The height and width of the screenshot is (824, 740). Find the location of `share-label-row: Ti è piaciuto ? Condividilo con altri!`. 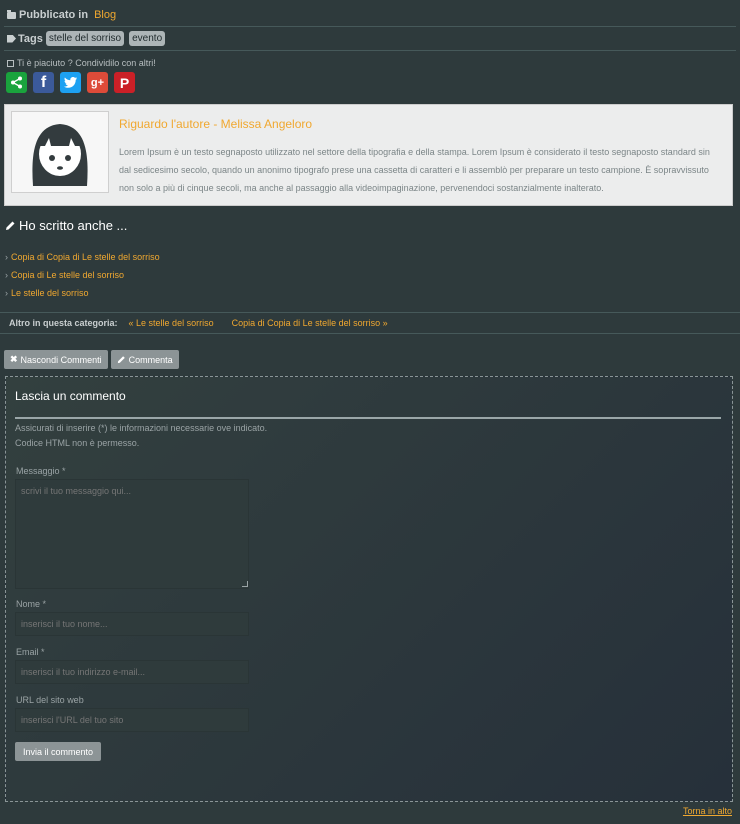

share-label-row: Ti è piaciuto ? Condividilo con altri! is located at coordinates (370, 59).